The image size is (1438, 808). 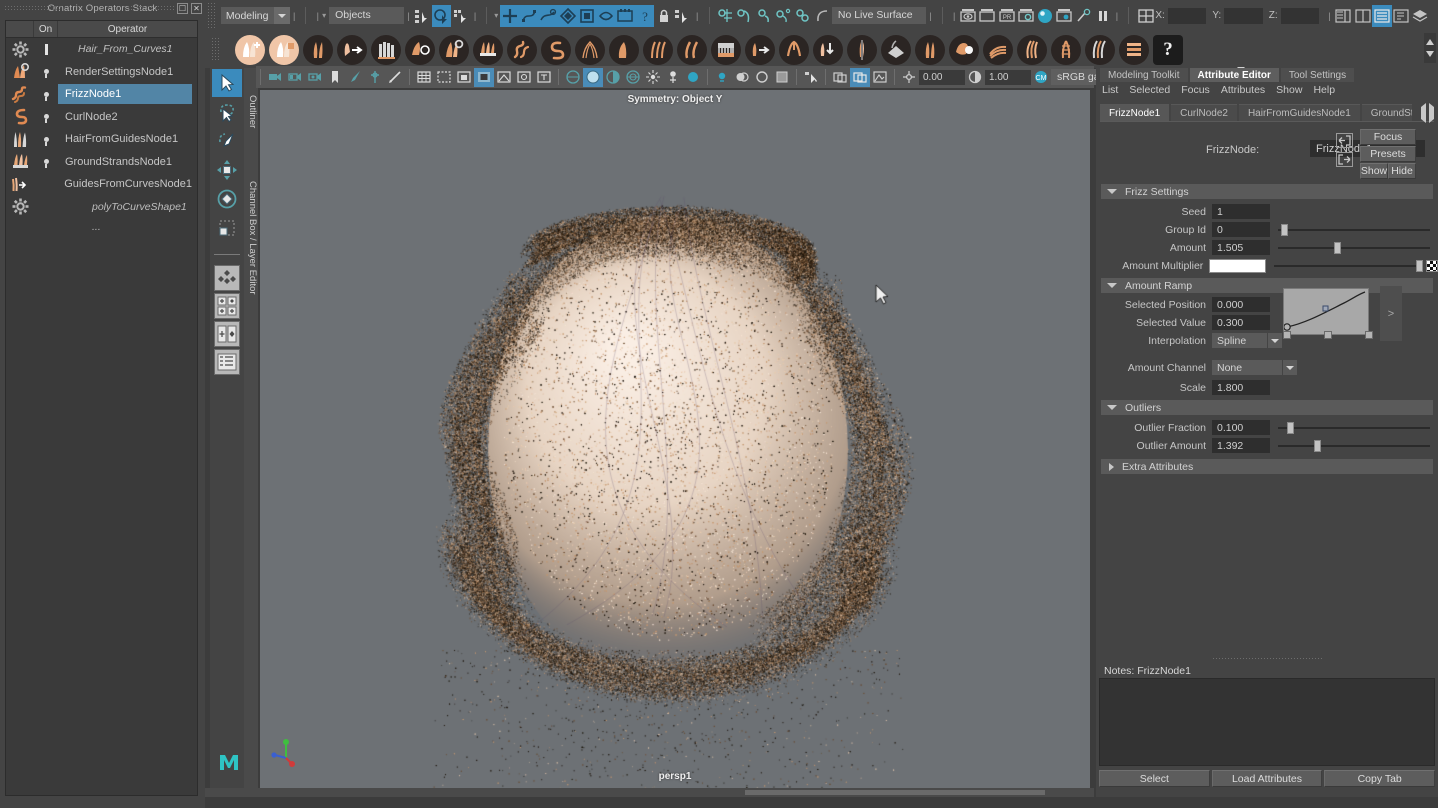 What do you see at coordinates (386, 49) in the screenshot?
I see `hair-from-mesh-icon` at bounding box center [386, 49].